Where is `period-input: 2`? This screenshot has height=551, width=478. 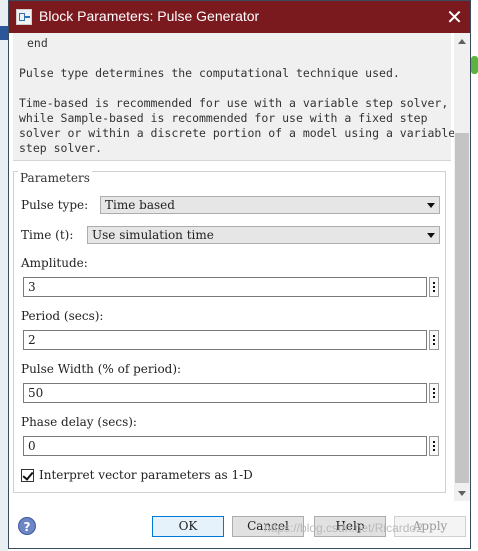 period-input: 2 is located at coordinates (225, 340).